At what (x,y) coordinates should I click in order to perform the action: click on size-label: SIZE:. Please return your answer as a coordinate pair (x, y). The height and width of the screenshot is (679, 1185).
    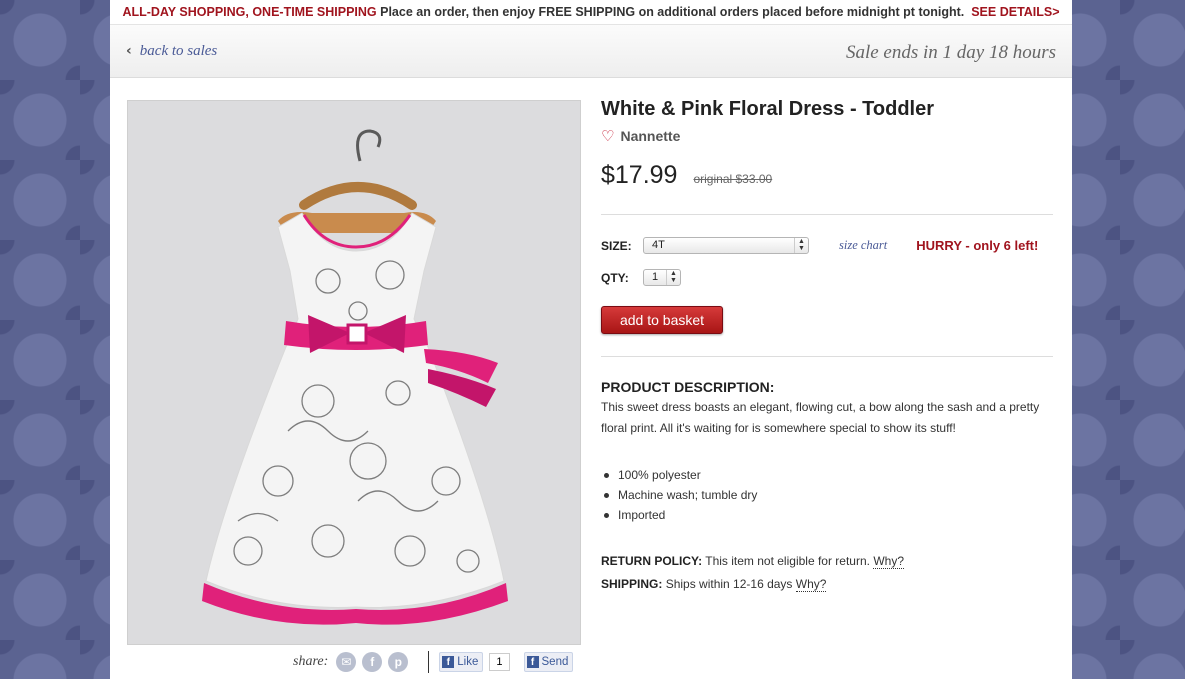
    Looking at the image, I should click on (616, 245).